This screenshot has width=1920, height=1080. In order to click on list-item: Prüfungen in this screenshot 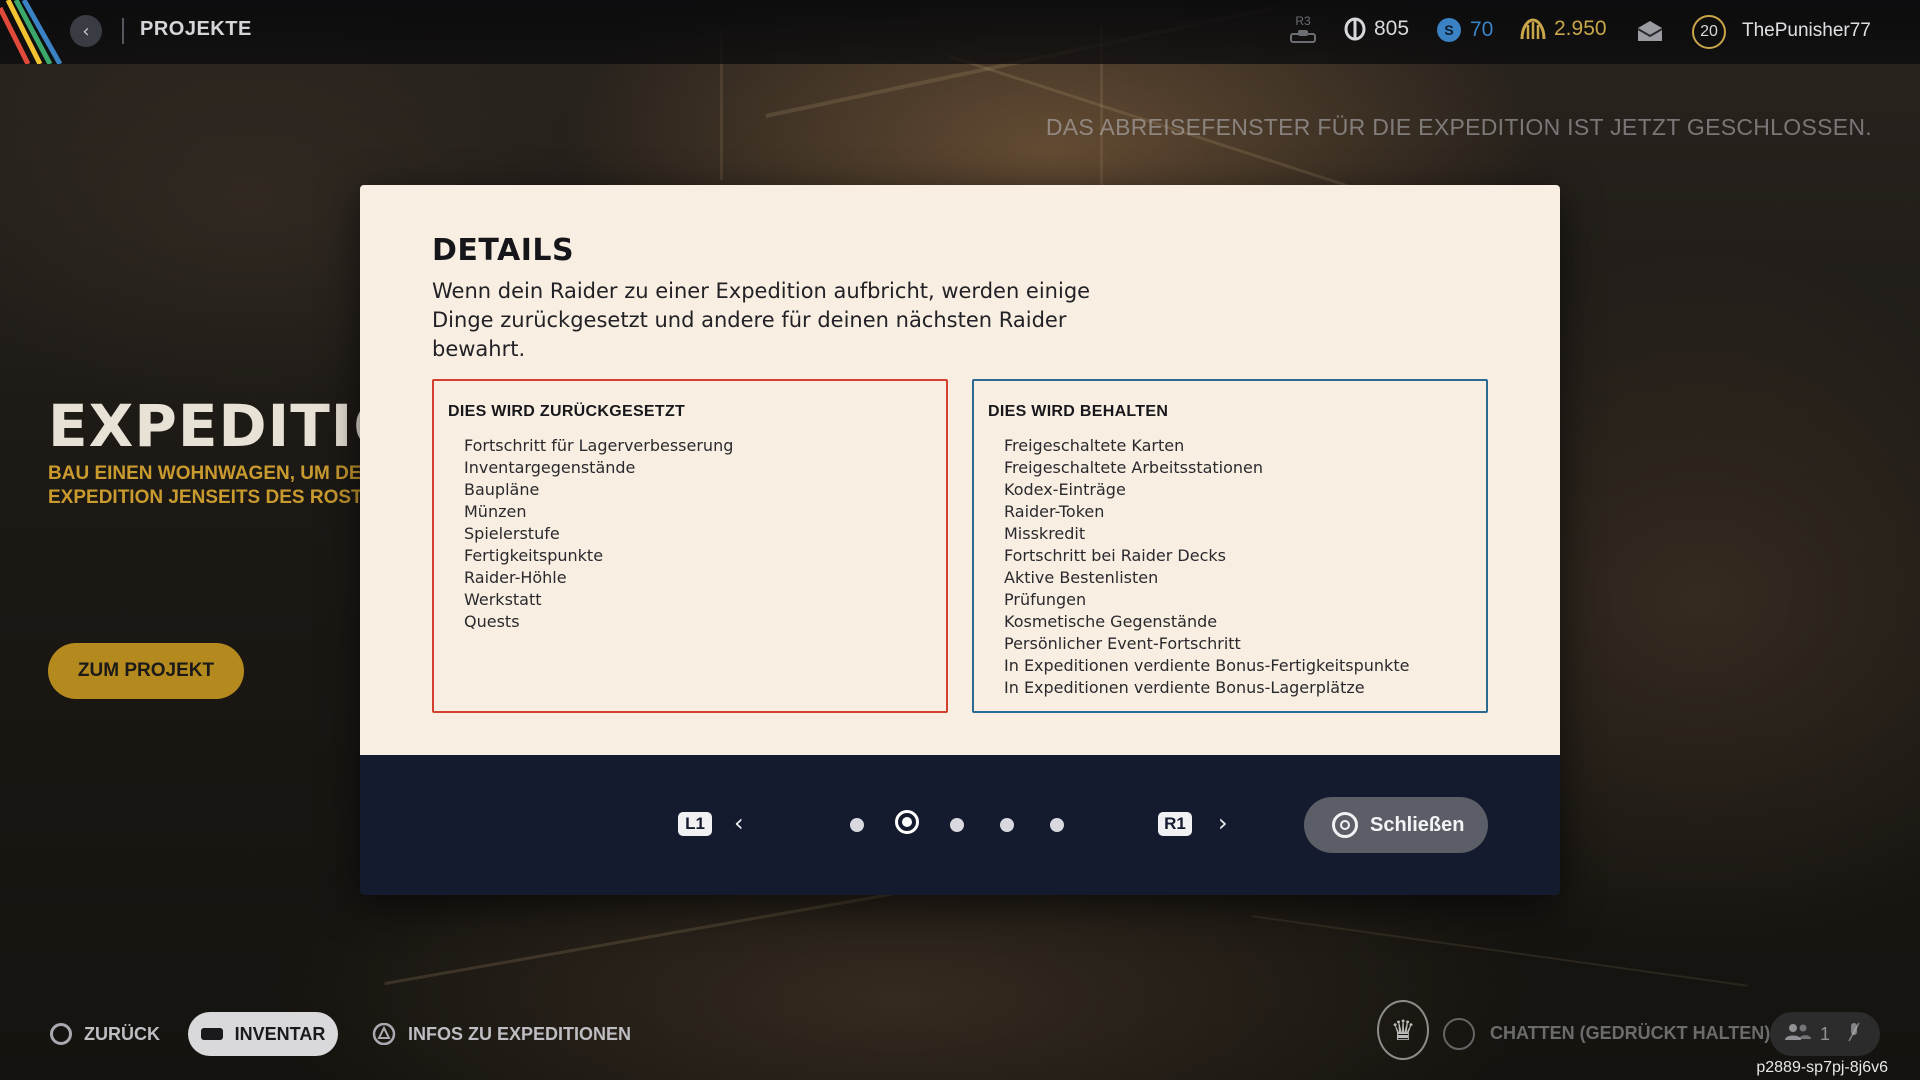, I will do `click(1045, 599)`.